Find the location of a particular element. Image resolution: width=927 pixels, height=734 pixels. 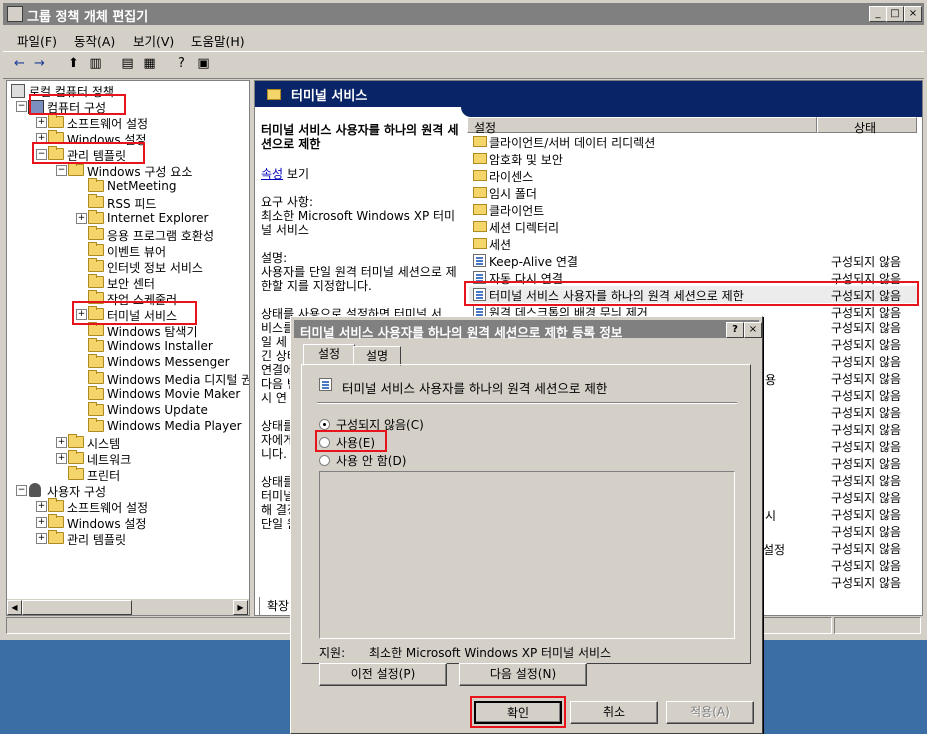

header-curve is located at coordinates (691, 112).